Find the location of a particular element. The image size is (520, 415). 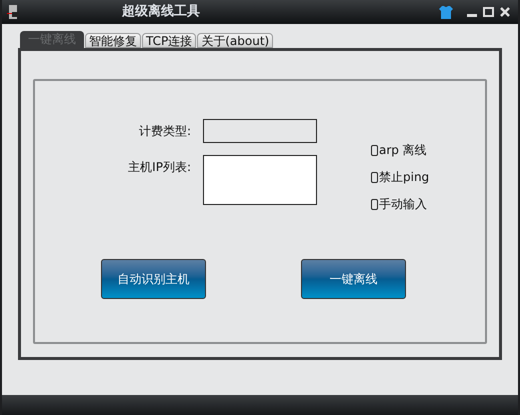

close-icon is located at coordinates (505, 12).